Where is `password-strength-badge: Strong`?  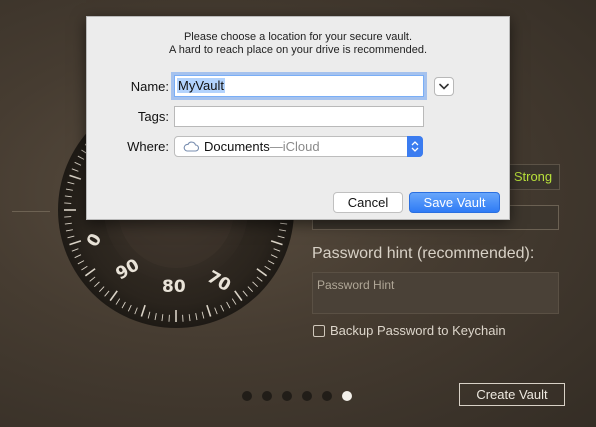 password-strength-badge: Strong is located at coordinates (533, 177).